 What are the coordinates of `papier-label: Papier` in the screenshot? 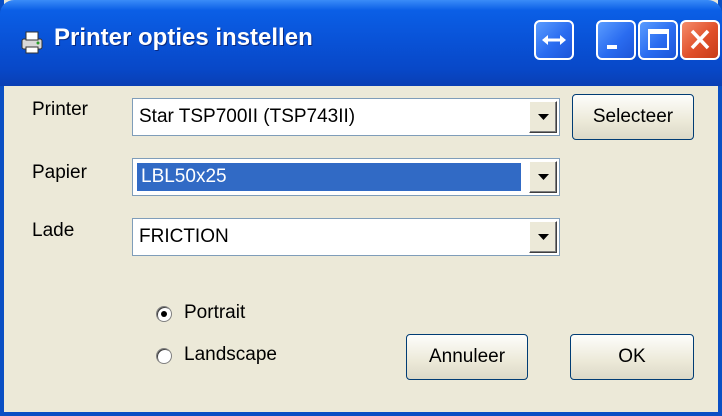 It's located at (59, 172).